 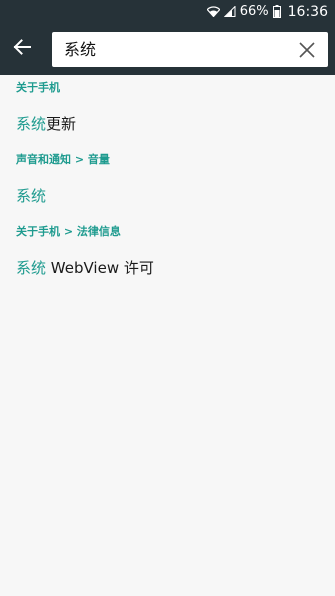 I want to click on status-time: 16:36, so click(x=307, y=11).